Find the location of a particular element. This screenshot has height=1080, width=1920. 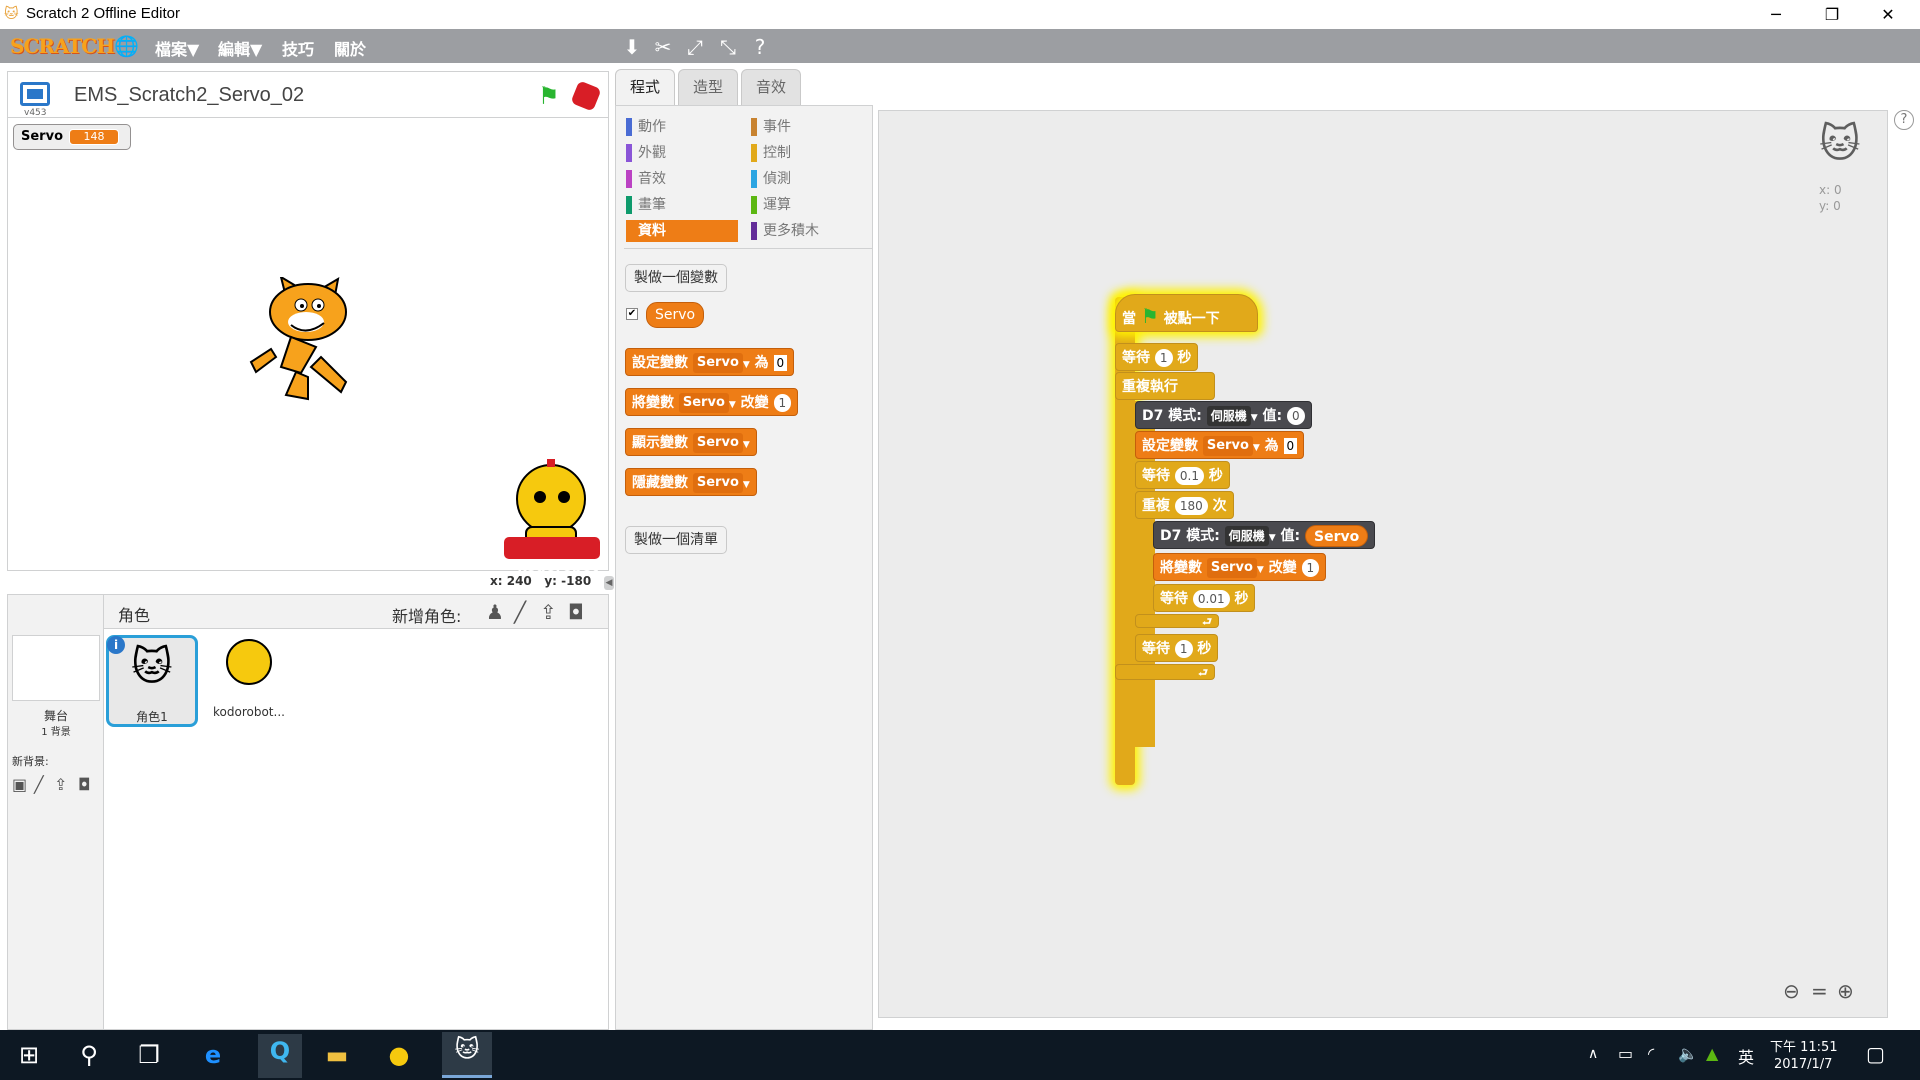

duplicate-icon: ⬇ is located at coordinates (632, 47).